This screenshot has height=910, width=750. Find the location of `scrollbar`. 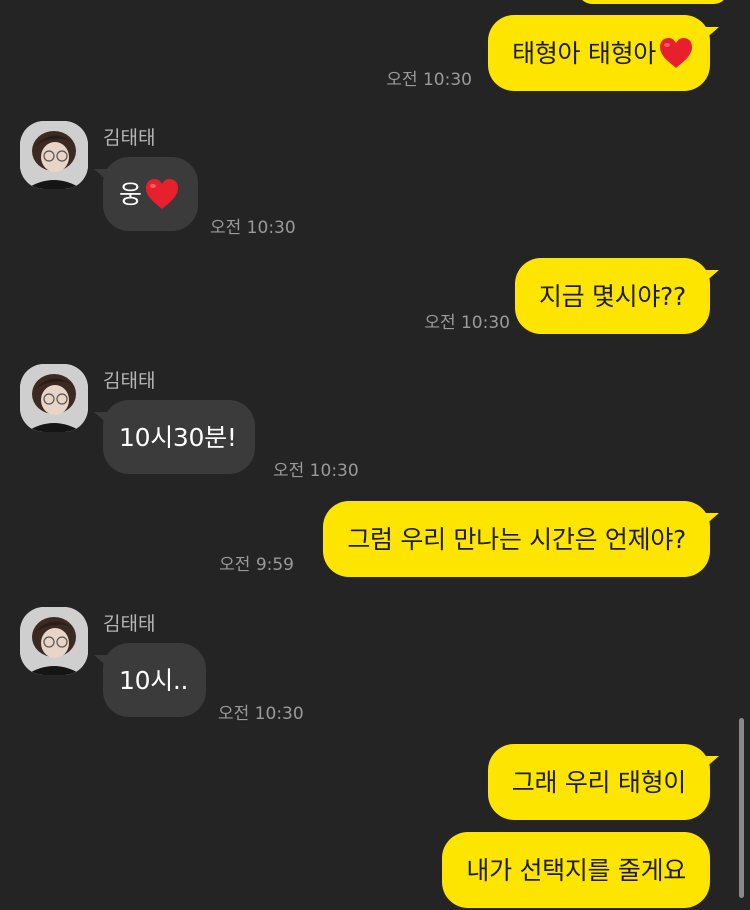

scrollbar is located at coordinates (741, 808).